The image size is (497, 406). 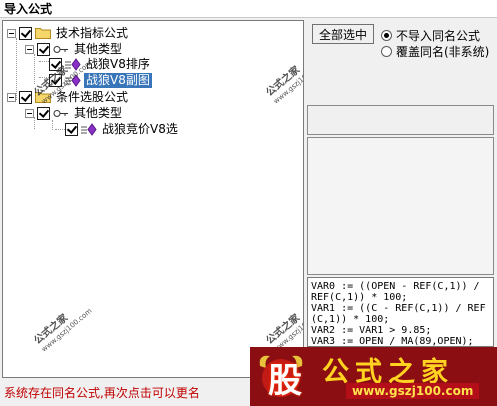 What do you see at coordinates (438, 36) in the screenshot?
I see `option-label: 不导入同名公式` at bounding box center [438, 36].